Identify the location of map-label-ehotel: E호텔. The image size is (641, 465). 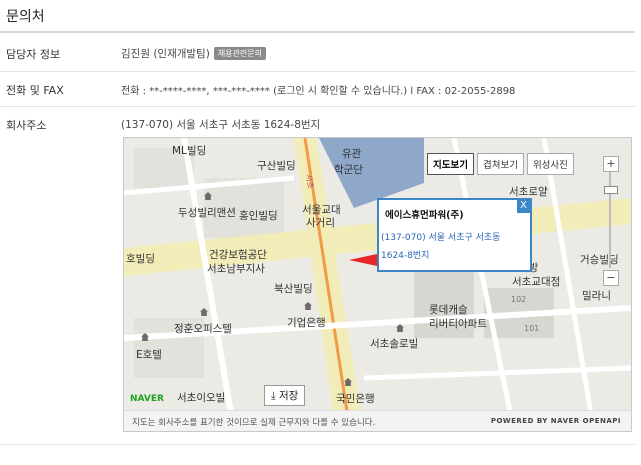
(149, 355).